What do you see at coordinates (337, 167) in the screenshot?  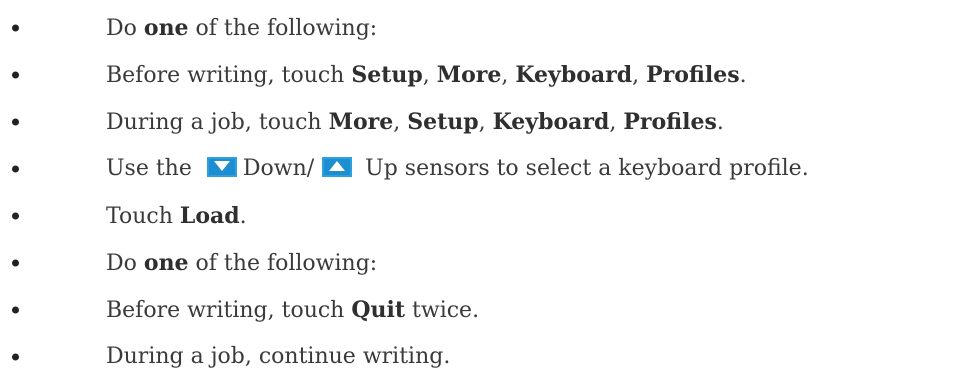 I see `up-triangle-icon` at bounding box center [337, 167].